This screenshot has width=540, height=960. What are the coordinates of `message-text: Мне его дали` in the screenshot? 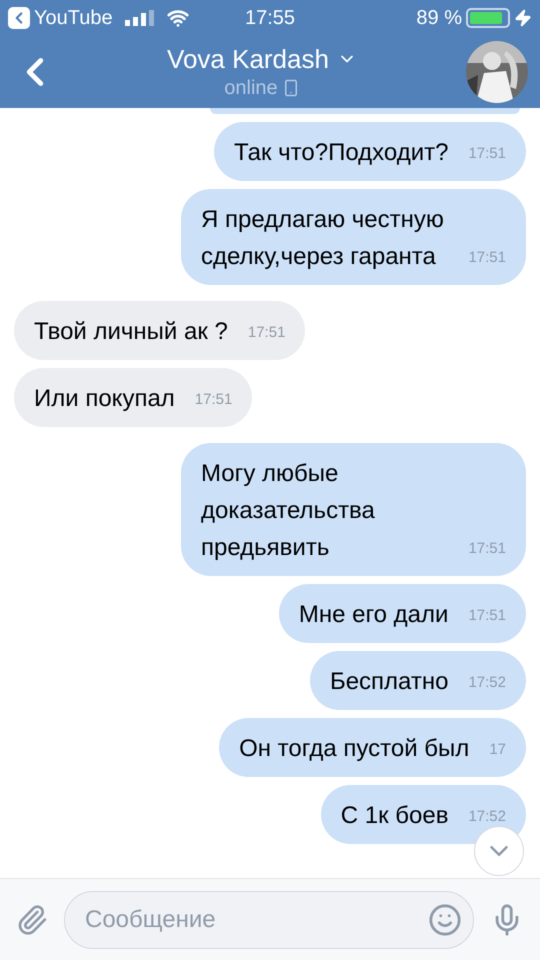 It's located at (373, 614).